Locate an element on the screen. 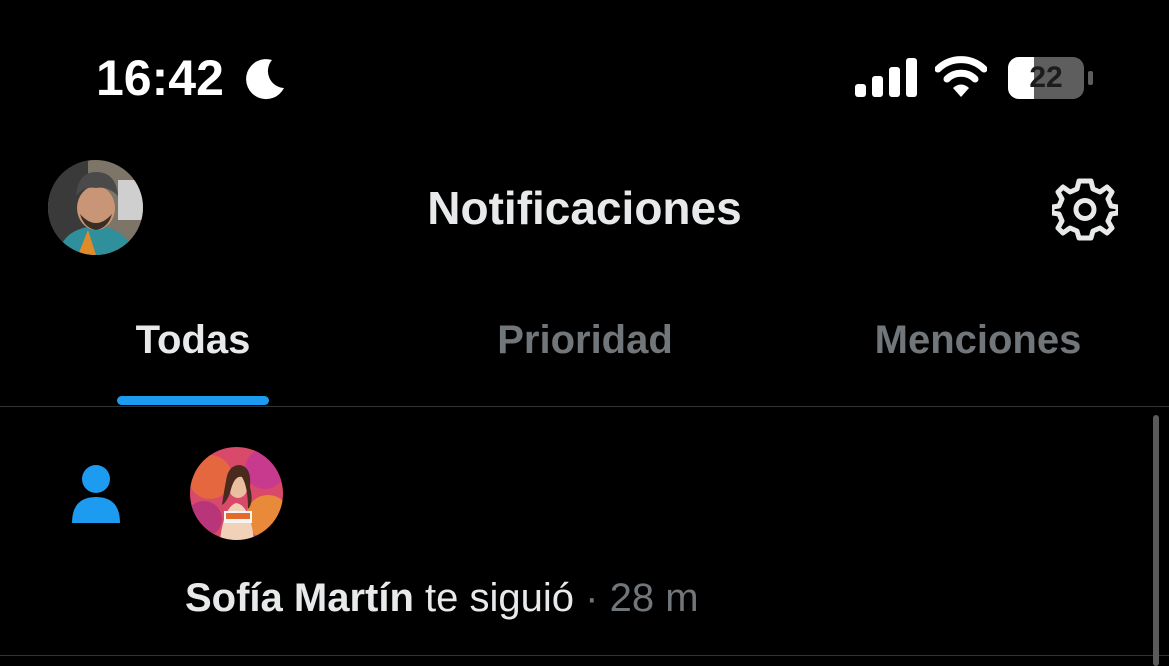 This screenshot has width=1169, height=666. follower-avatar is located at coordinates (236, 493).